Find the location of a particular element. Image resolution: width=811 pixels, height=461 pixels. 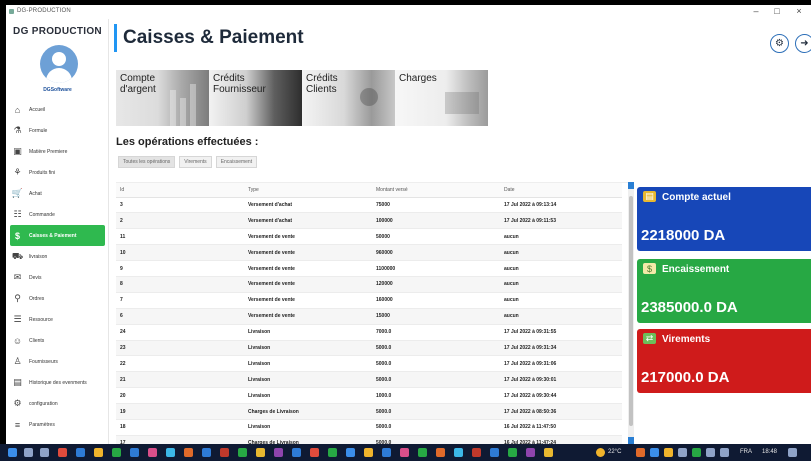

sidebar-item-7: ⛟ livraison is located at coordinates (57, 256).